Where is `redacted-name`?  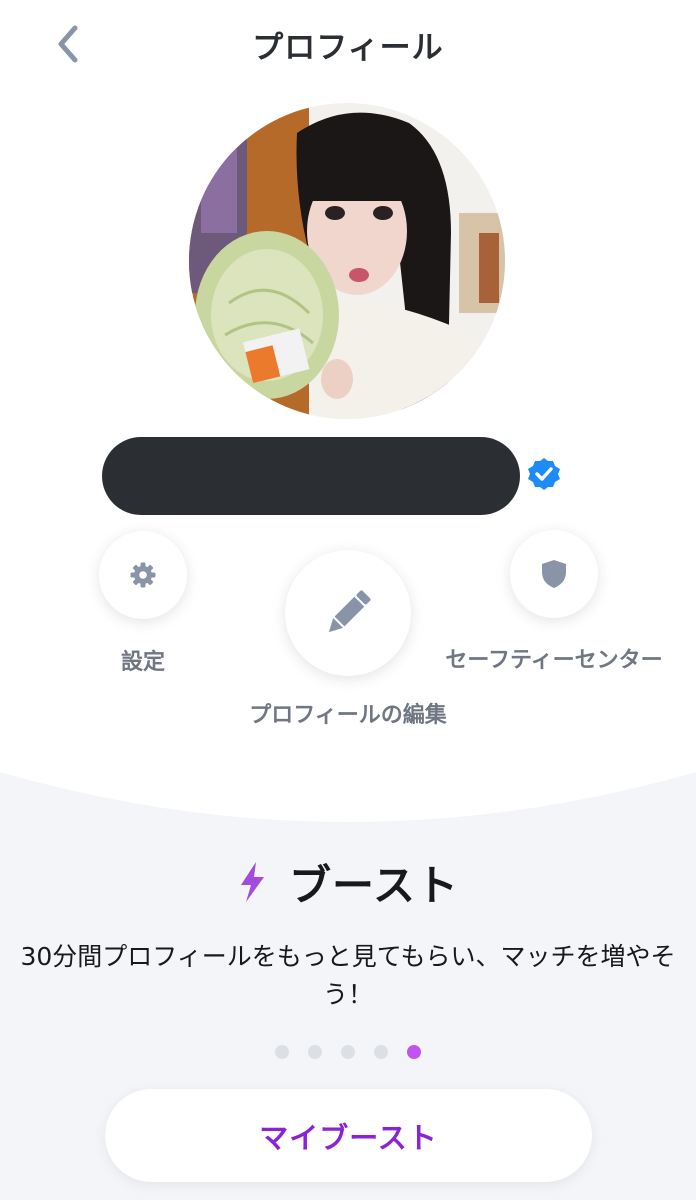
redacted-name is located at coordinates (311, 476).